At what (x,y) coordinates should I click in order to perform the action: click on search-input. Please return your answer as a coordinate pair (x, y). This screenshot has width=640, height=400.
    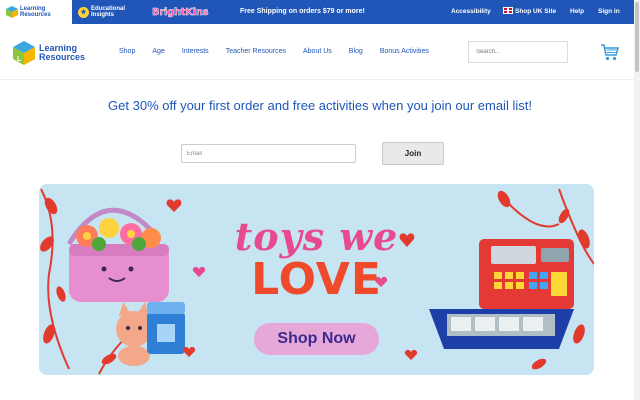
    Looking at the image, I should click on (518, 52).